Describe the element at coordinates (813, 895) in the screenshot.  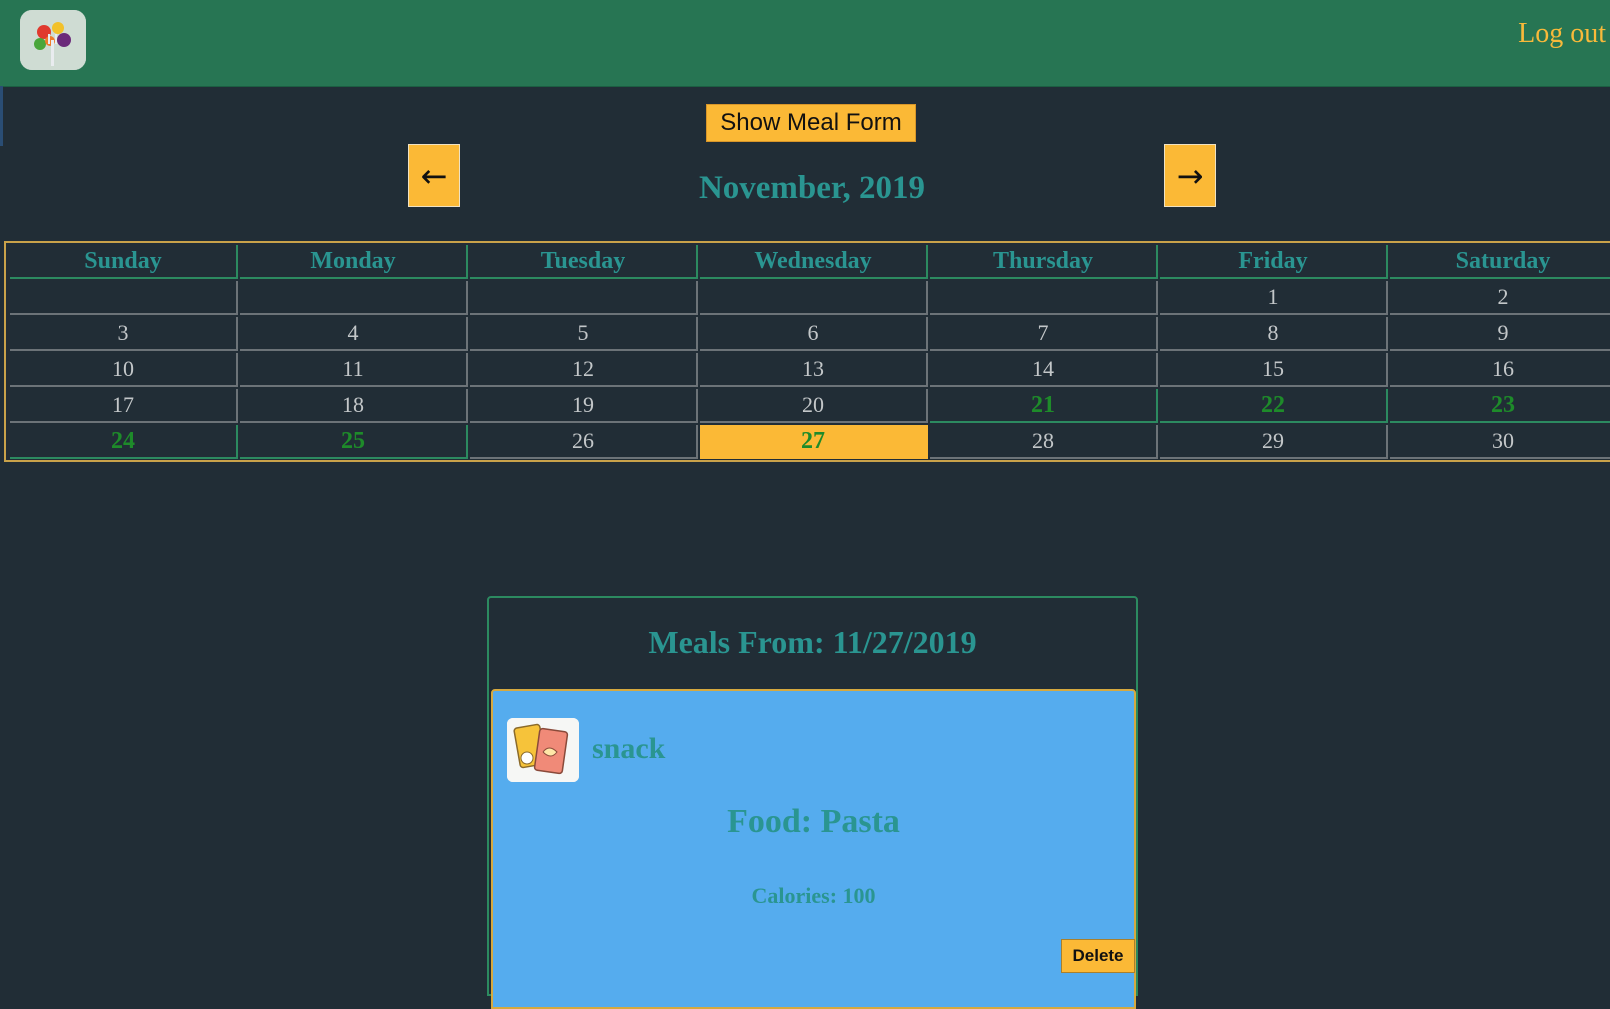
I see `meal-calories: Calories: 100` at that location.